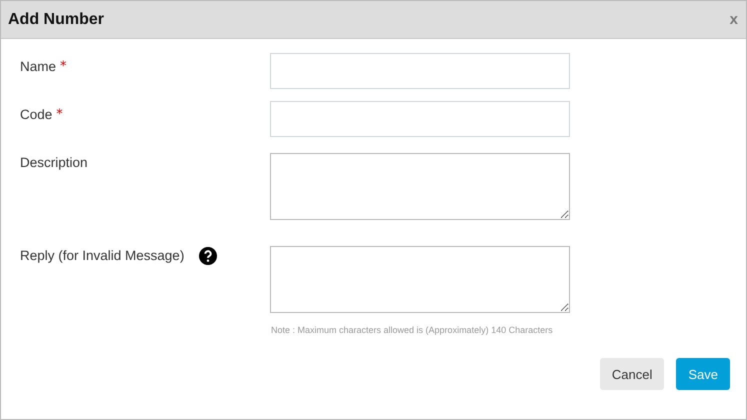 This screenshot has width=747, height=420. What do you see at coordinates (38, 66) in the screenshot?
I see `field-label: Name` at bounding box center [38, 66].